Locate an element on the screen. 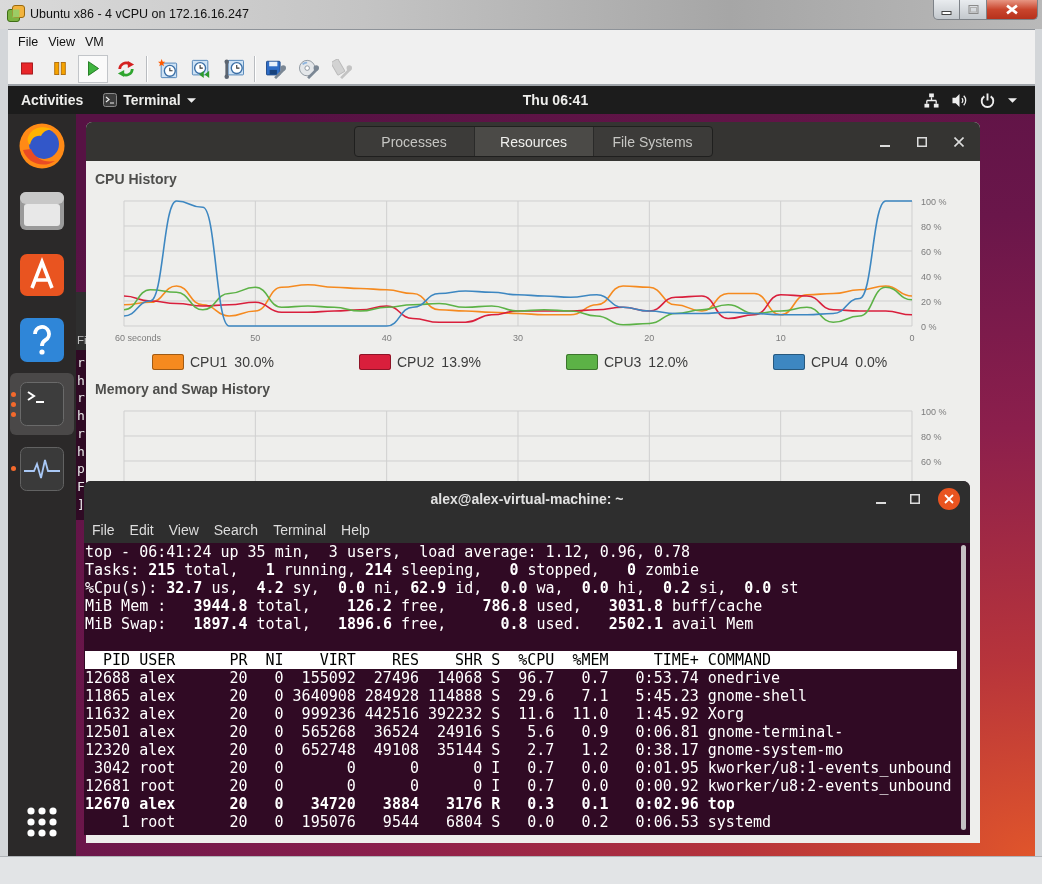 This screenshot has height=884, width=1042. disc-wrench-icon is located at coordinates (309, 68).